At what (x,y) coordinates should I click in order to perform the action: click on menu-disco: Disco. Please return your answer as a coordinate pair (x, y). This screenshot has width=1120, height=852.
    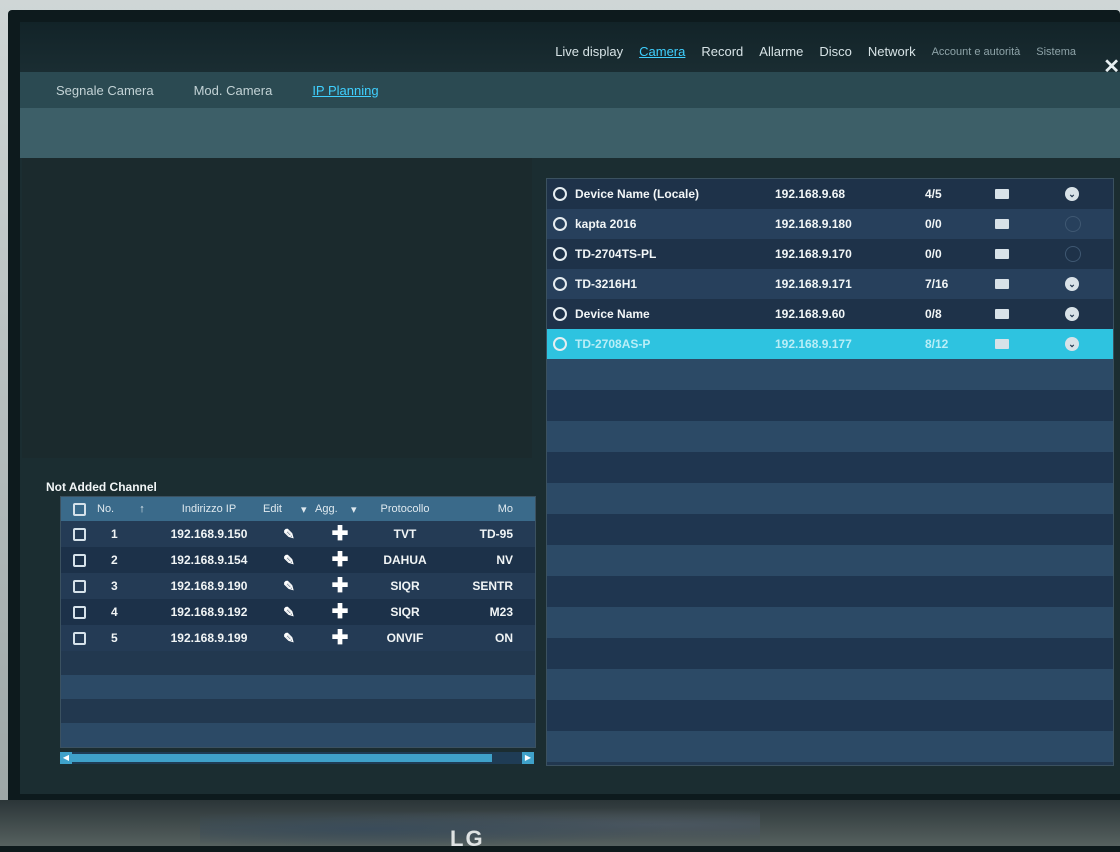
    Looking at the image, I should click on (835, 51).